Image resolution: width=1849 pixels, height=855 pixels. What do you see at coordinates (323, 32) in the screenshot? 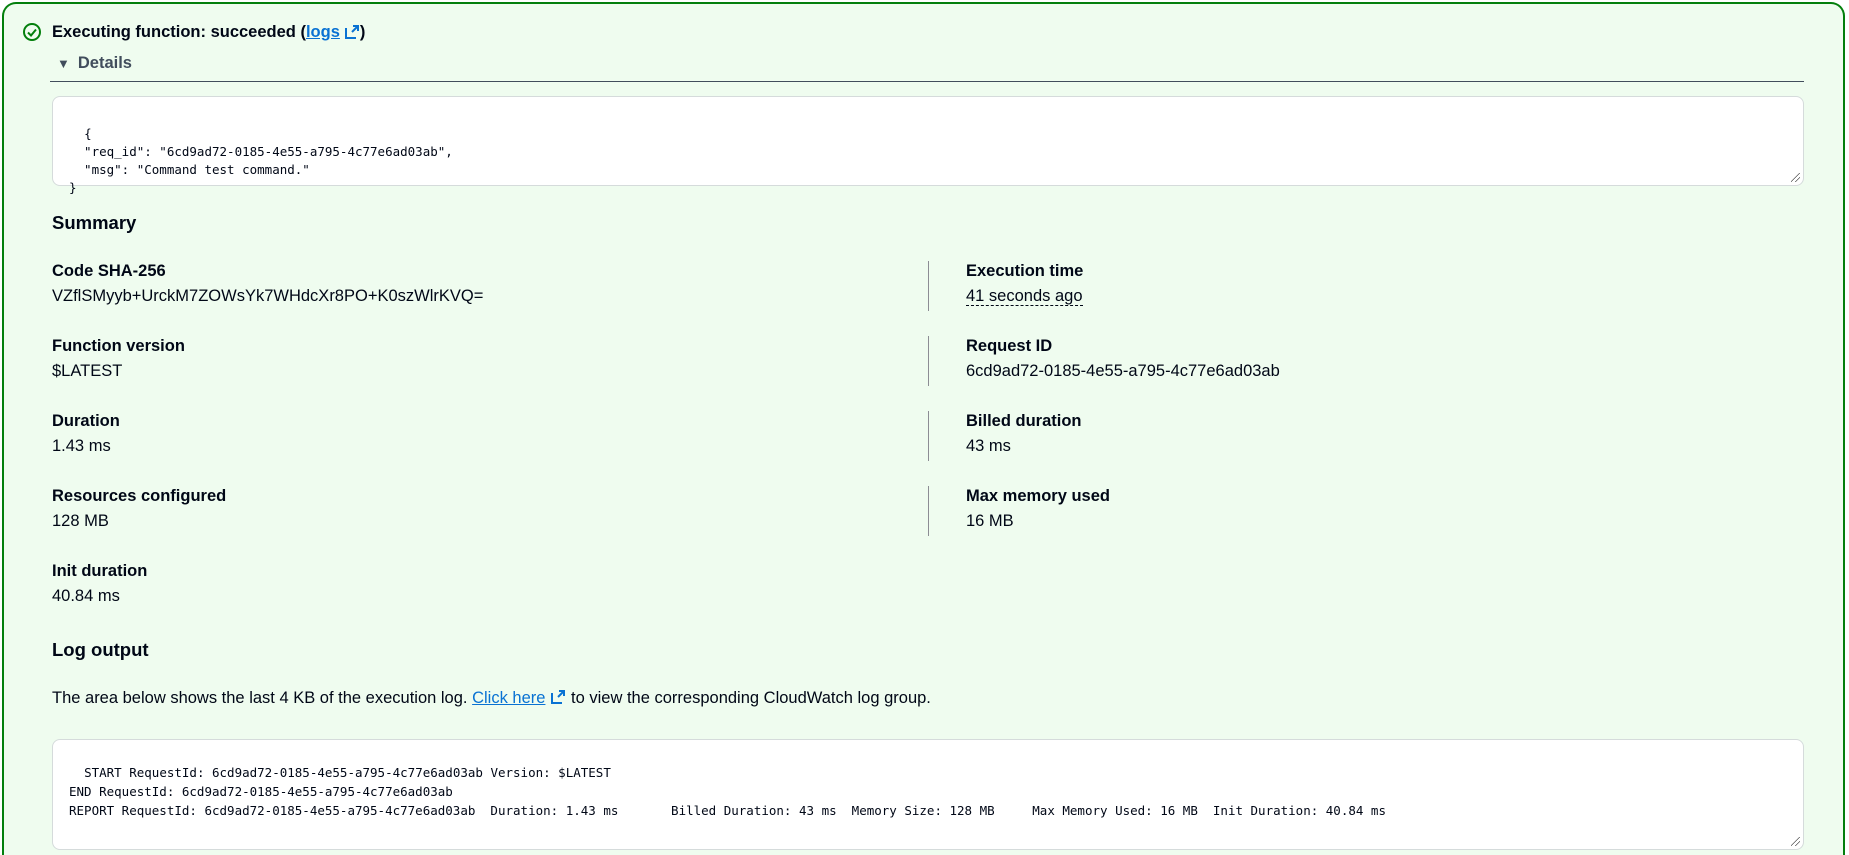
I see `logs-link: logs` at bounding box center [323, 32].